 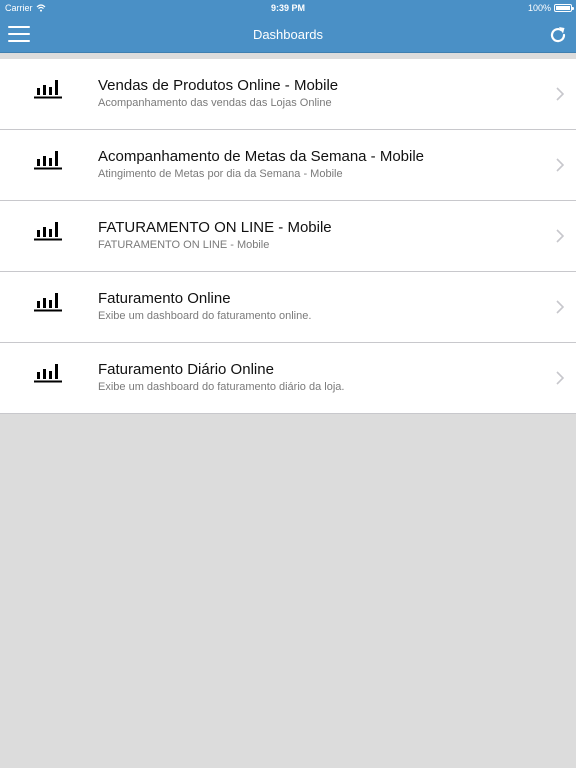 I want to click on nav-bar: Dashboards, so click(x=288, y=34).